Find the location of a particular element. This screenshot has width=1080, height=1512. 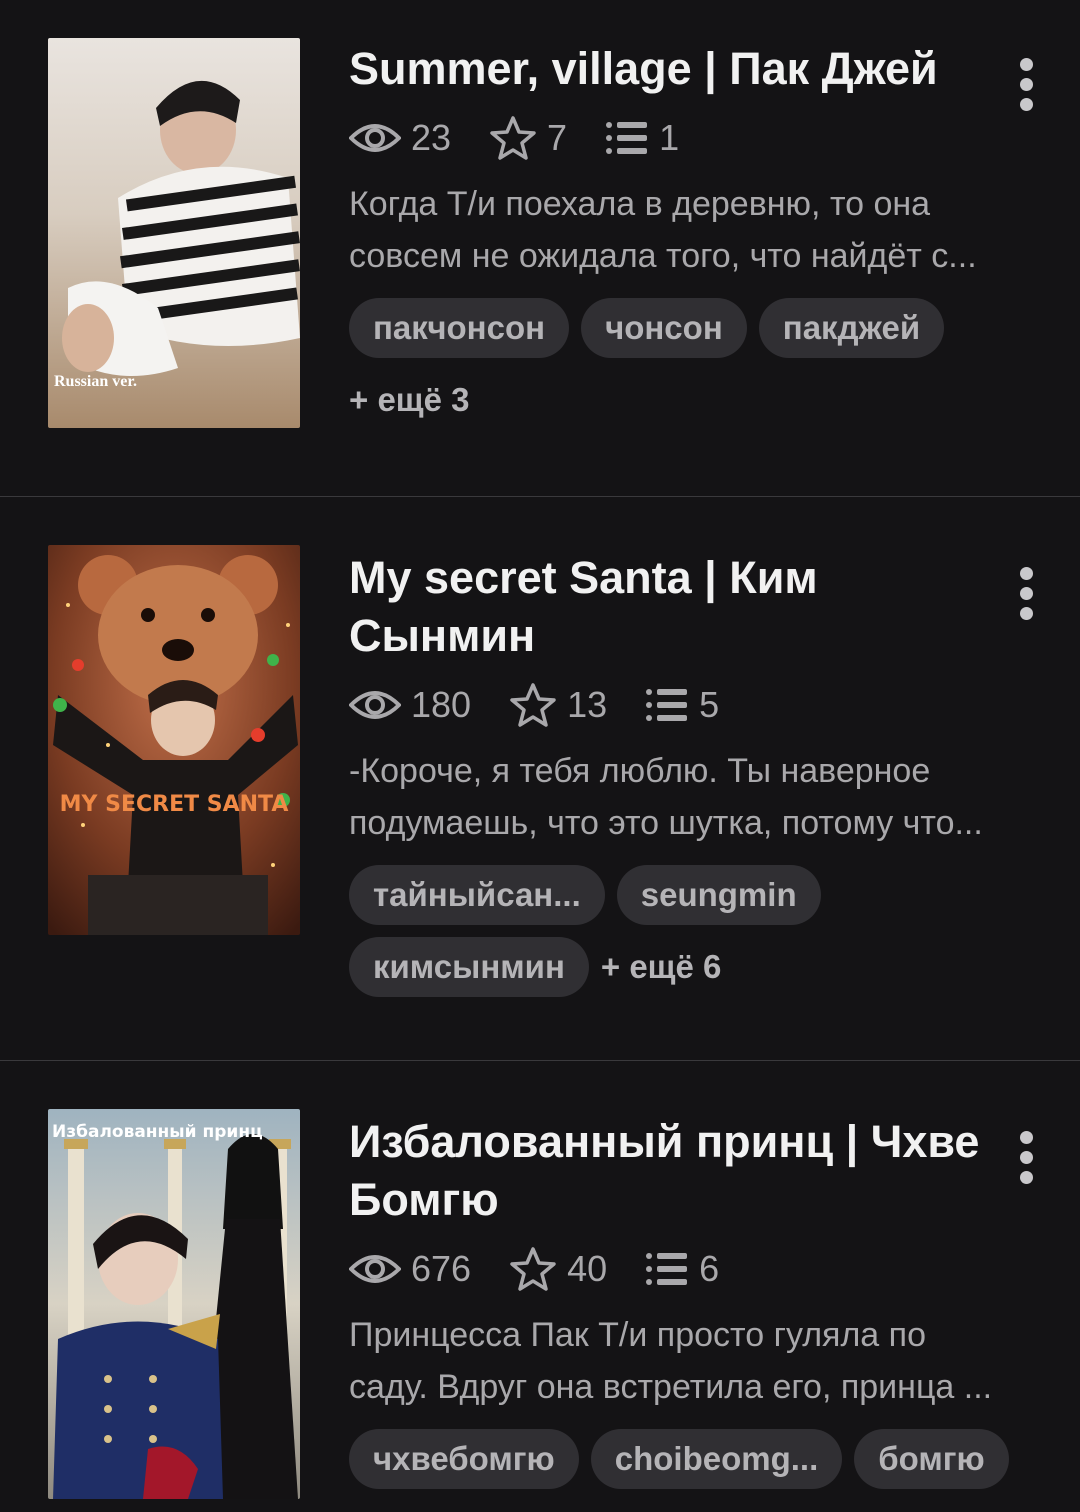

views-count: 180 is located at coordinates (441, 704).